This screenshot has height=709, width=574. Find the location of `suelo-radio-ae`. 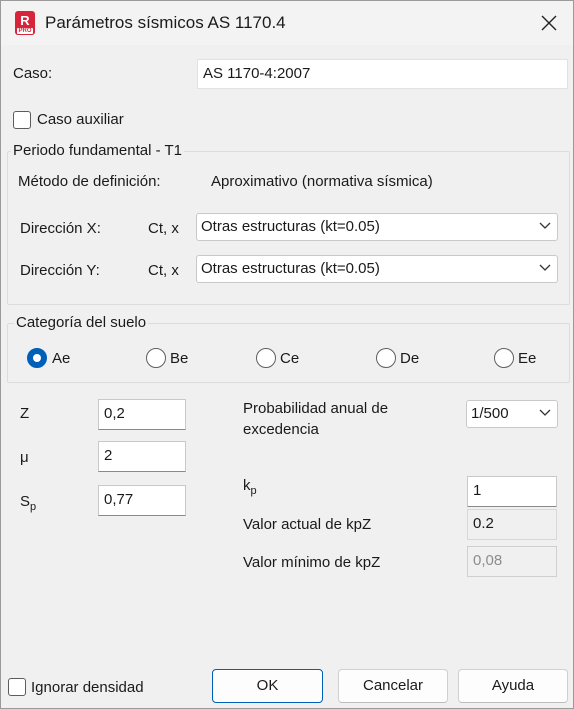

suelo-radio-ae is located at coordinates (37, 358).